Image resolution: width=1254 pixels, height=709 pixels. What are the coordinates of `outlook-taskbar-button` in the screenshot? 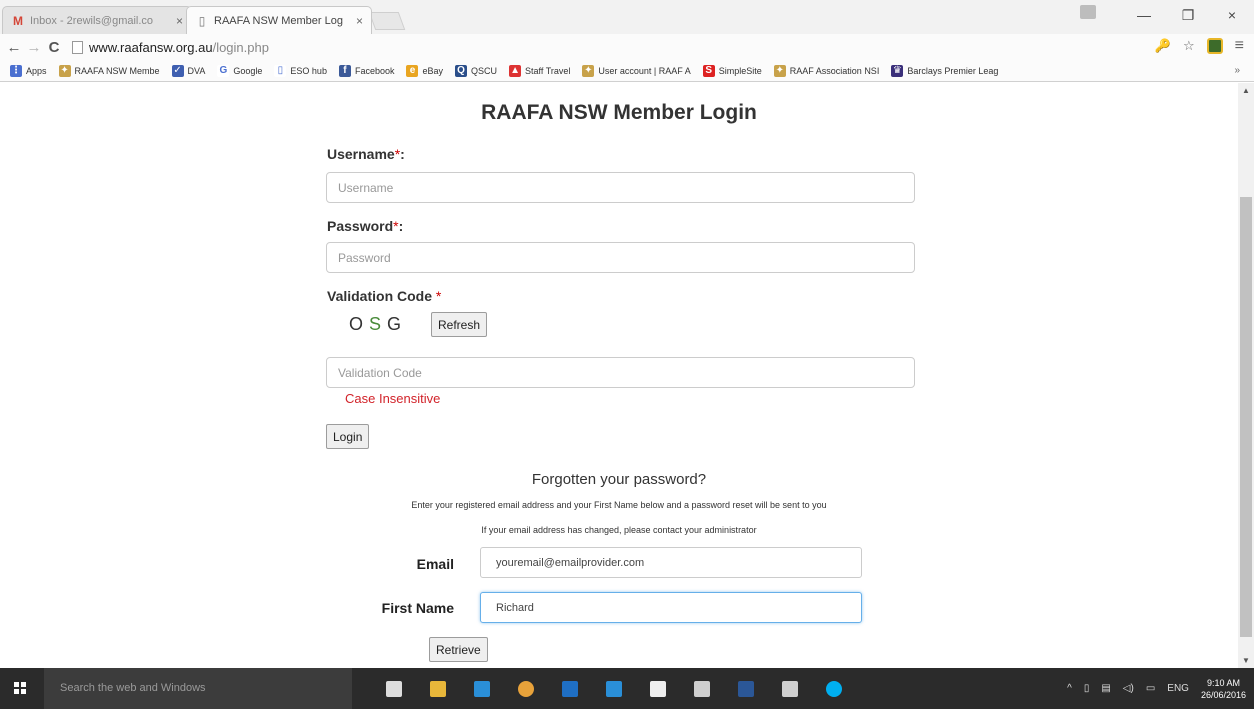 It's located at (570, 688).